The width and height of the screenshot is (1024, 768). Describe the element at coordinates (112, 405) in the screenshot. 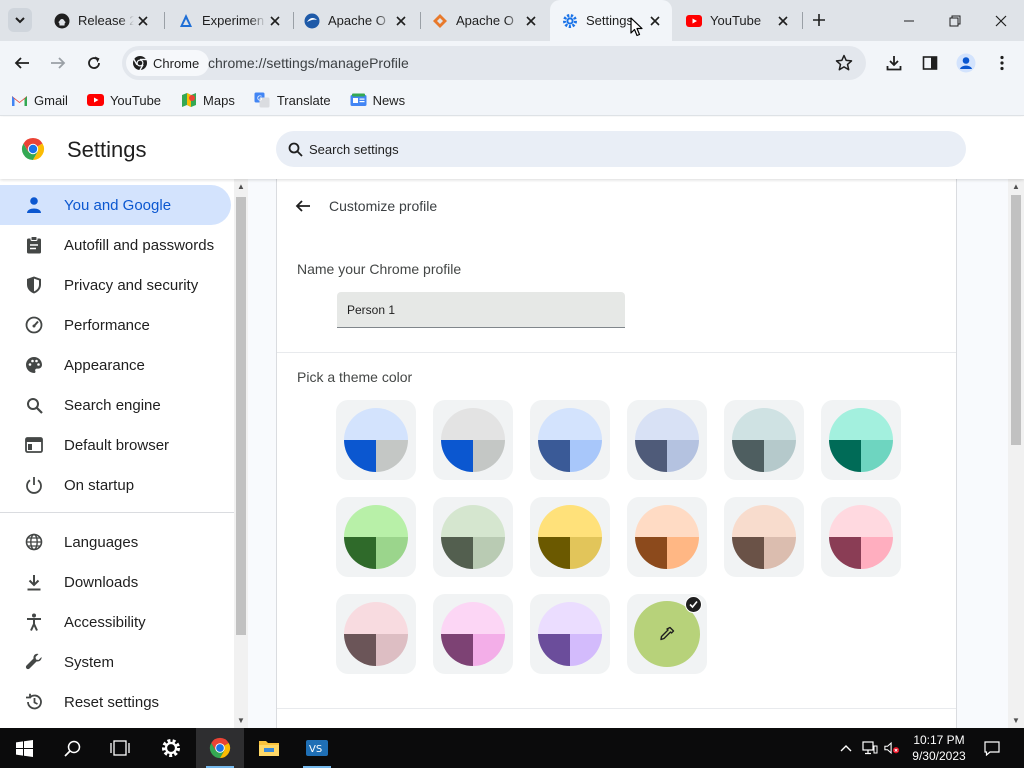

I see `sidebar-item-label: Search engine` at that location.